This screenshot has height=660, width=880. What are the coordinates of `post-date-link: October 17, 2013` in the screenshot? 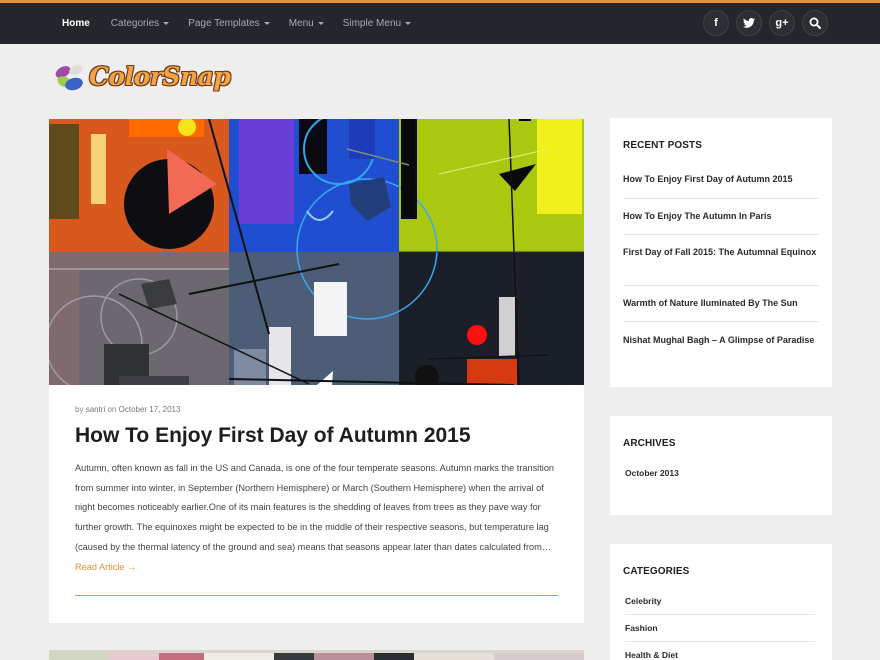 It's located at (150, 409).